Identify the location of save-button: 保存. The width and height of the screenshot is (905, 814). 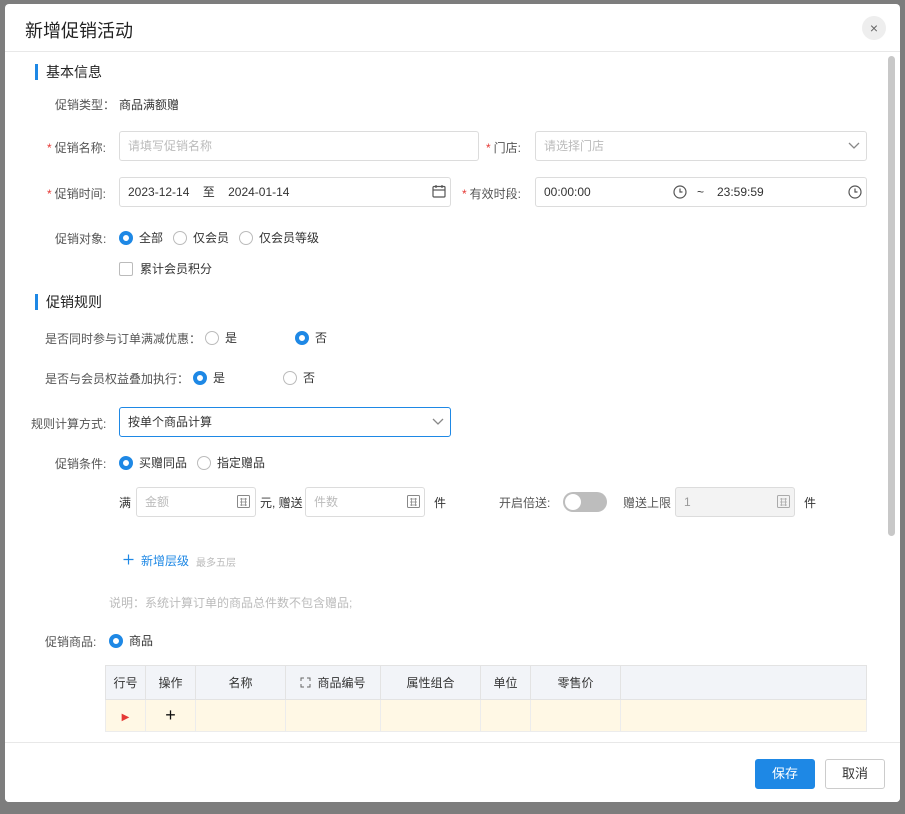
(785, 774).